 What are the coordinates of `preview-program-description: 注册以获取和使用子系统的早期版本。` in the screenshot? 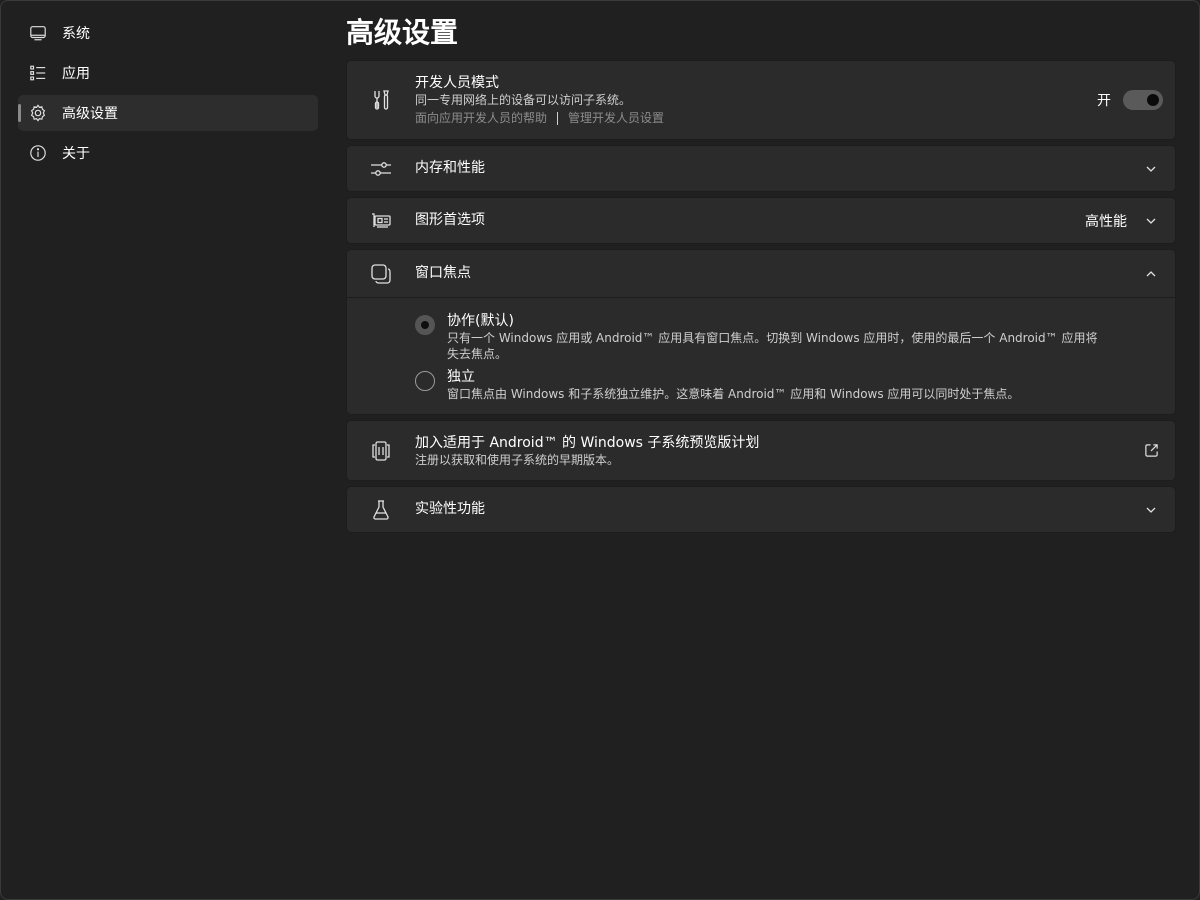 It's located at (517, 460).